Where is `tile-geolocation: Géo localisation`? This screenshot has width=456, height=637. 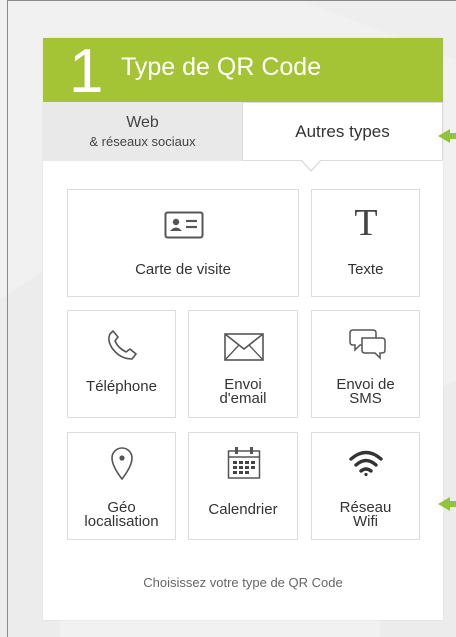 tile-geolocation: Géo localisation is located at coordinates (121, 486).